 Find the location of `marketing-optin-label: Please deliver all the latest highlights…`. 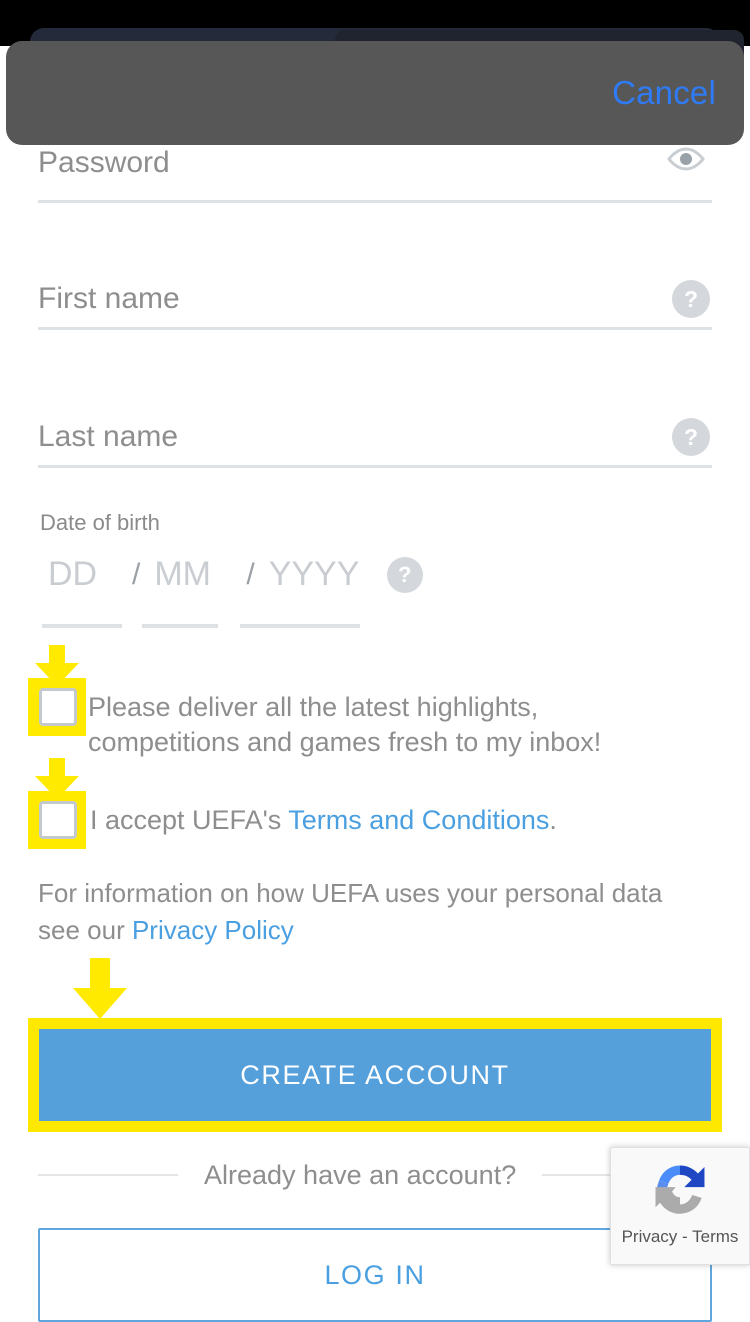

marketing-optin-label: Please deliver all the latest highlights… is located at coordinates (388, 725).